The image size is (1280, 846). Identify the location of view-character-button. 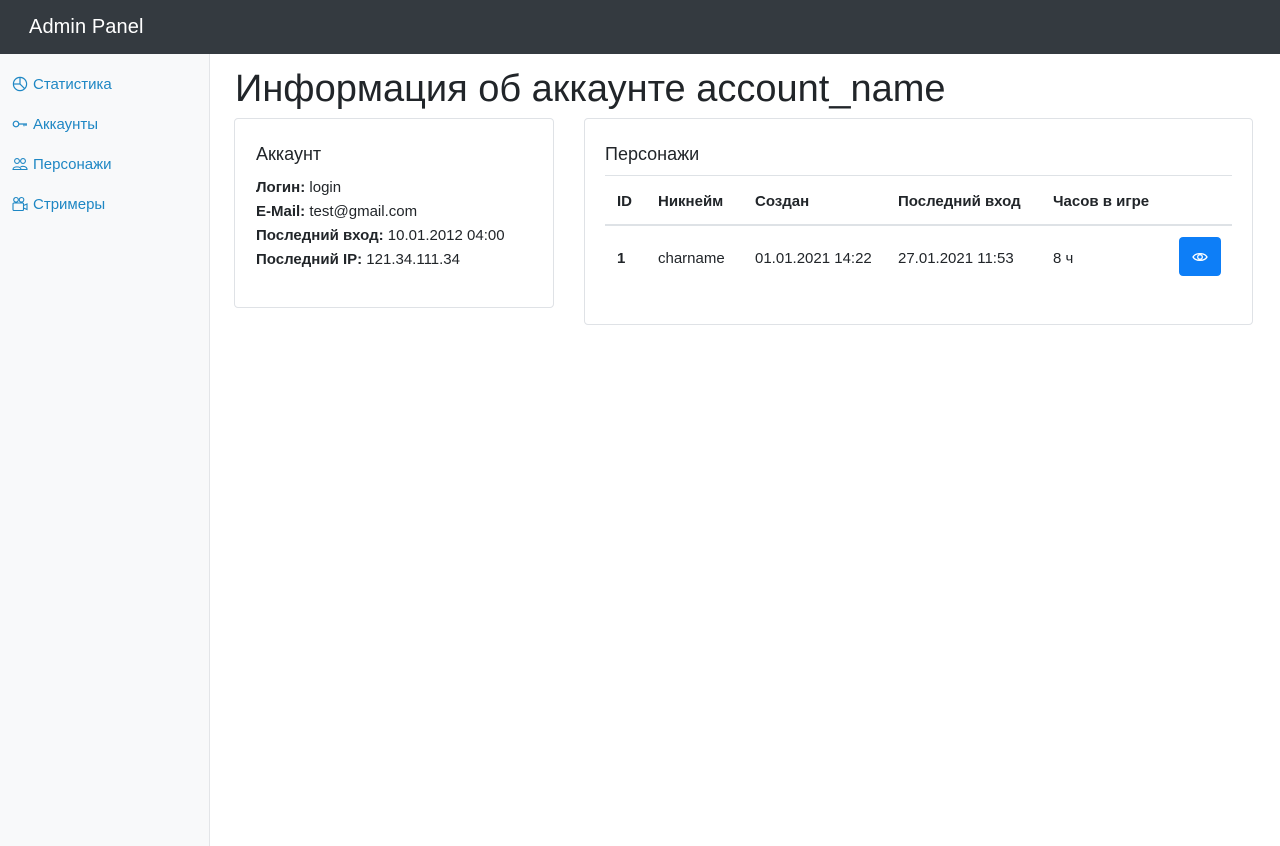
(1200, 256).